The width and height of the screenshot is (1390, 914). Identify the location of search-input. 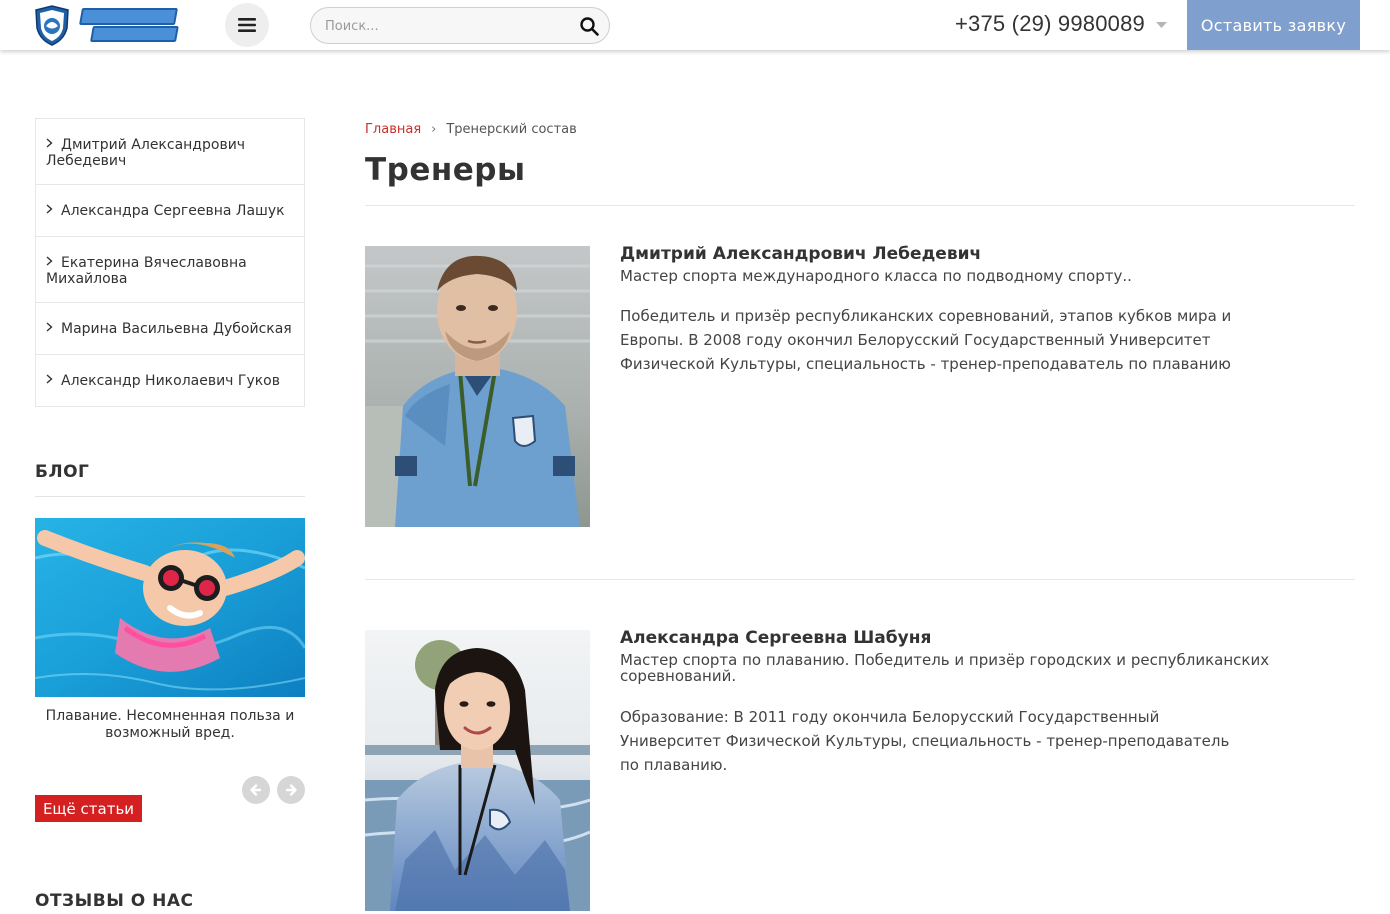
(445, 26).